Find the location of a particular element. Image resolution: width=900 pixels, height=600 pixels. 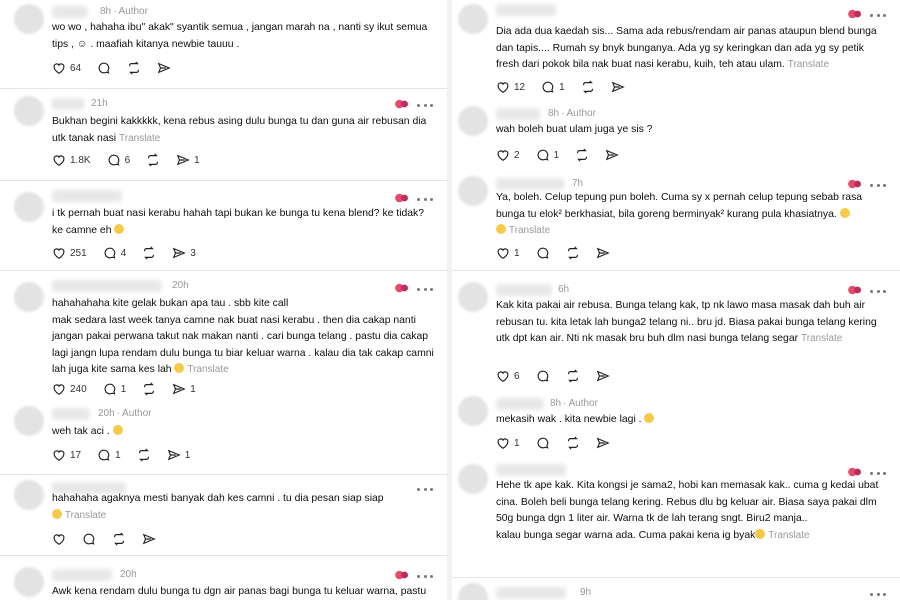

share-button: 3 is located at coordinates (184, 253).